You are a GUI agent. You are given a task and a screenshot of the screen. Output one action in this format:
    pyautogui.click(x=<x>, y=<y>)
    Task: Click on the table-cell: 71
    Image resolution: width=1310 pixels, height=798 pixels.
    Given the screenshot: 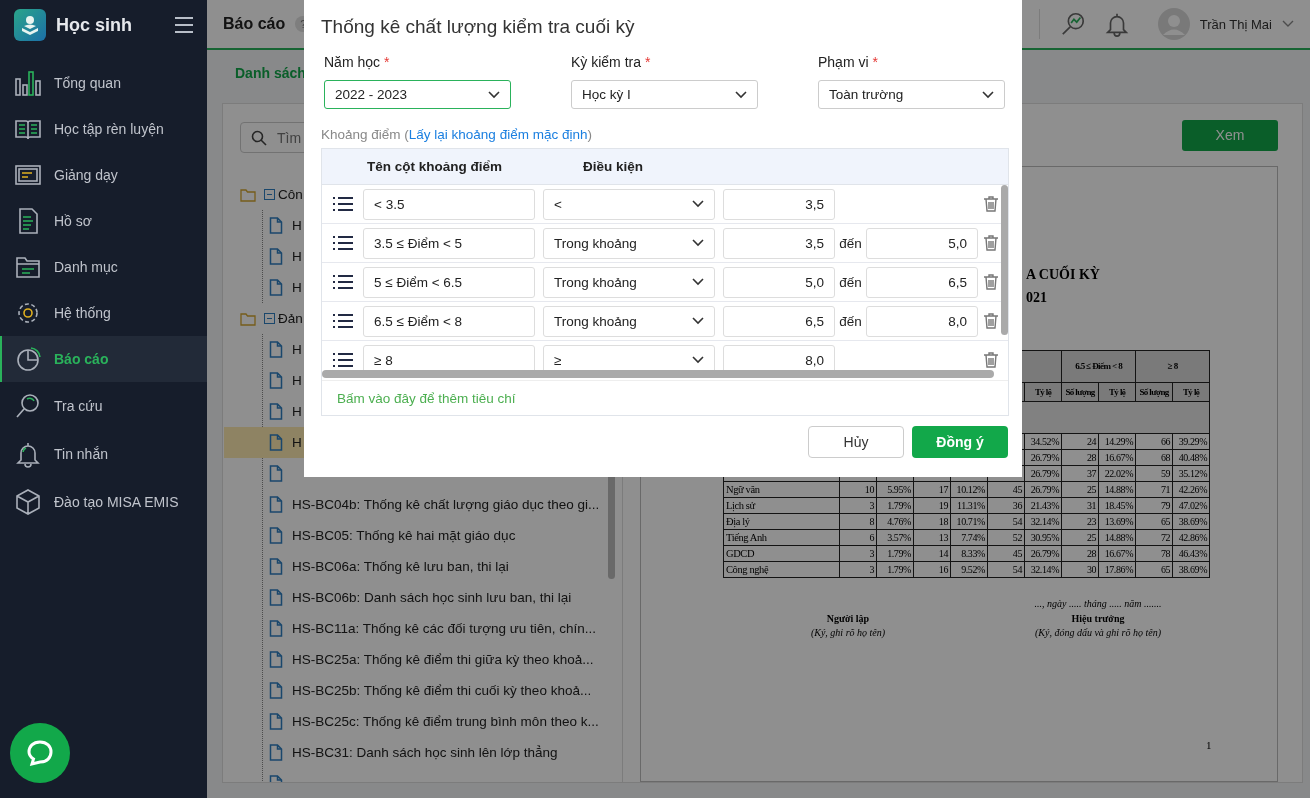 What is the action you would take?
    pyautogui.click(x=1154, y=489)
    